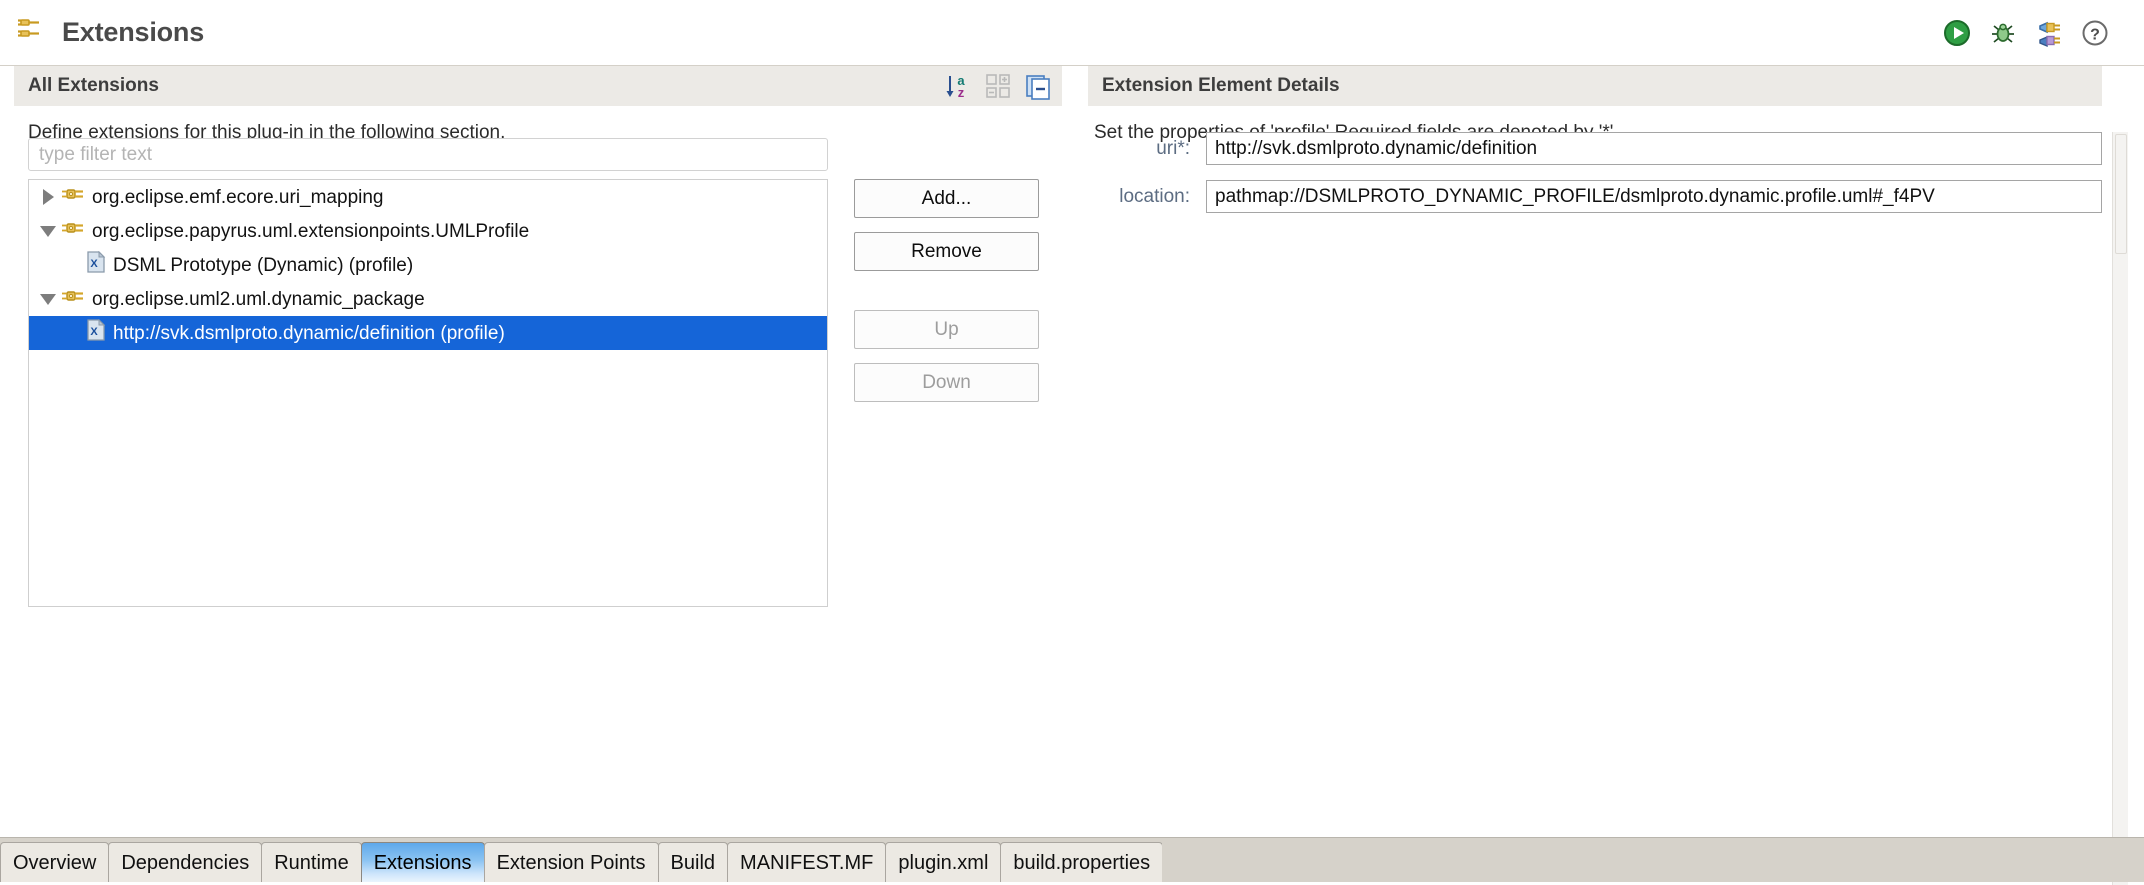 The image size is (2144, 885). Describe the element at coordinates (1221, 86) in the screenshot. I see `details-section-title: Extension Element Details` at that location.